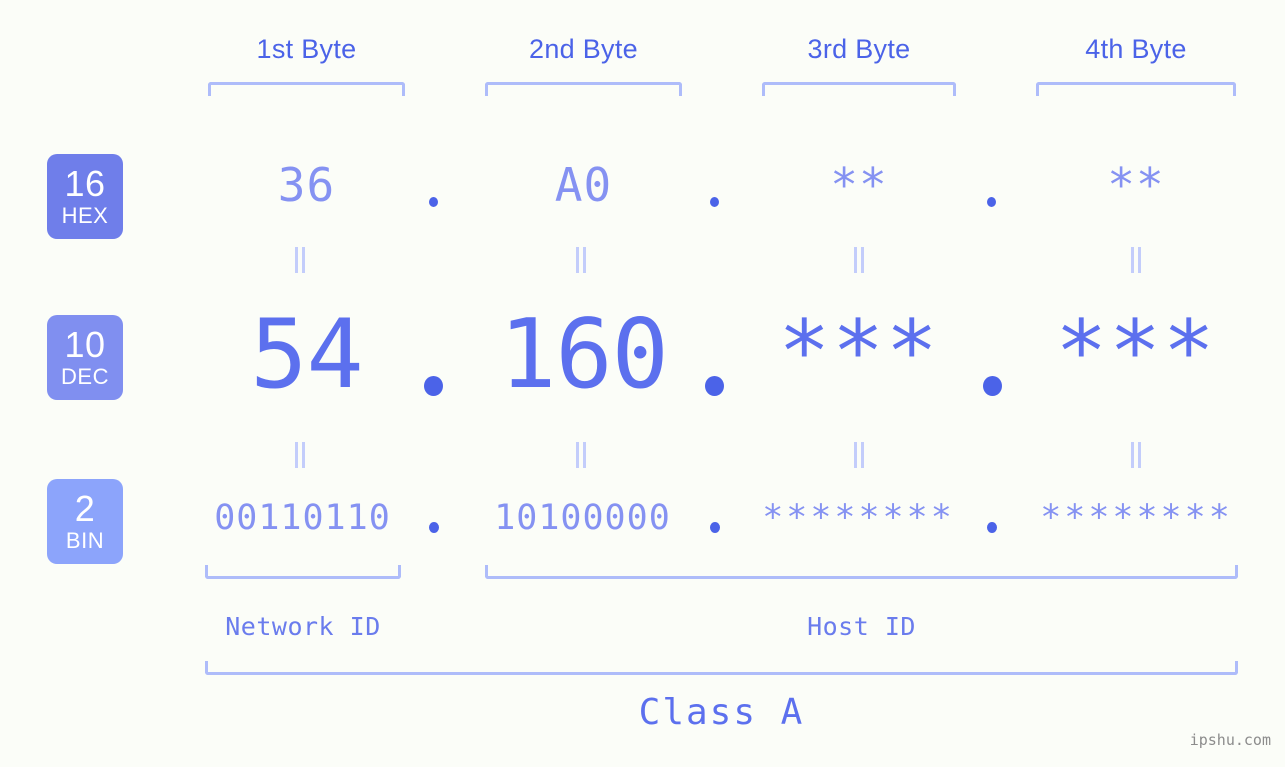 This screenshot has width=1285, height=767. What do you see at coordinates (306, 185) in the screenshot?
I see `hex-byte-1-value: 36` at bounding box center [306, 185].